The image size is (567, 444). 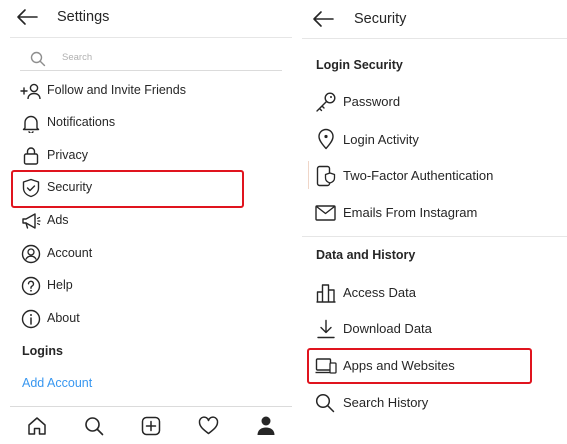 I want to click on location-pin-icon, so click(x=326, y=139).